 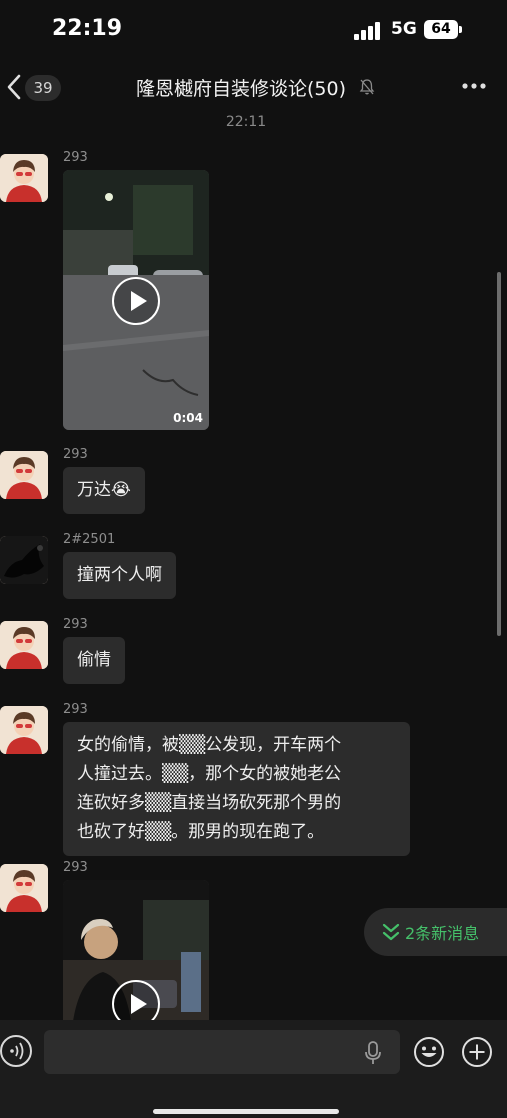 I want to click on microphone-icon, so click(x=373, y=1053).